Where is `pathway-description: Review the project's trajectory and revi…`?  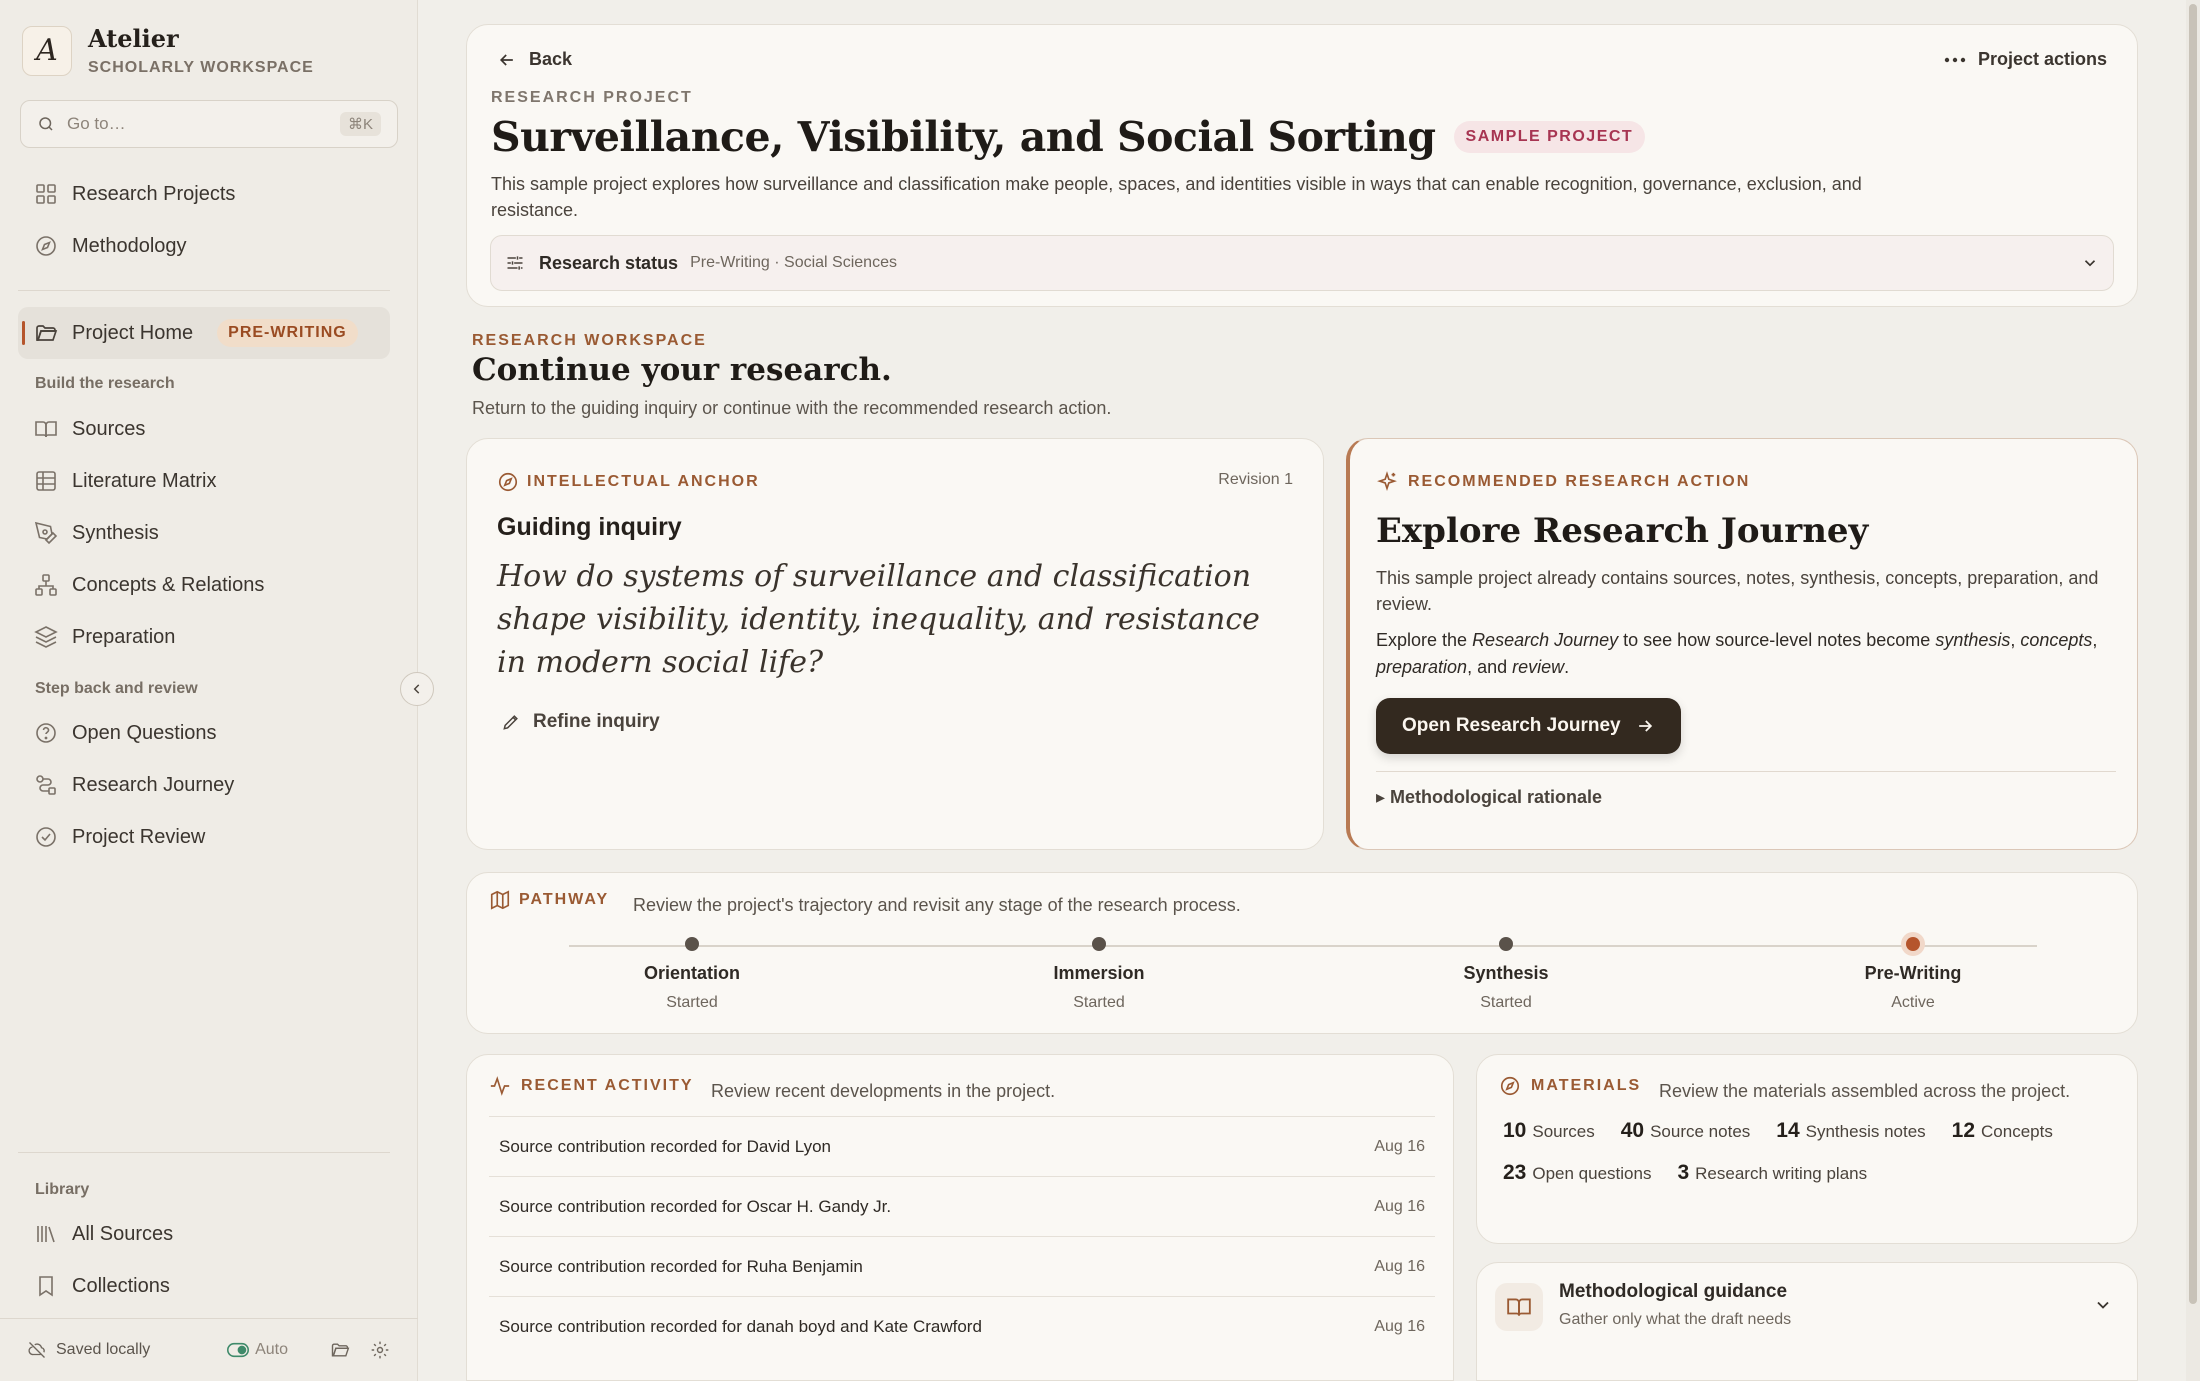
pathway-description: Review the project's trajectory and revi… is located at coordinates (937, 905).